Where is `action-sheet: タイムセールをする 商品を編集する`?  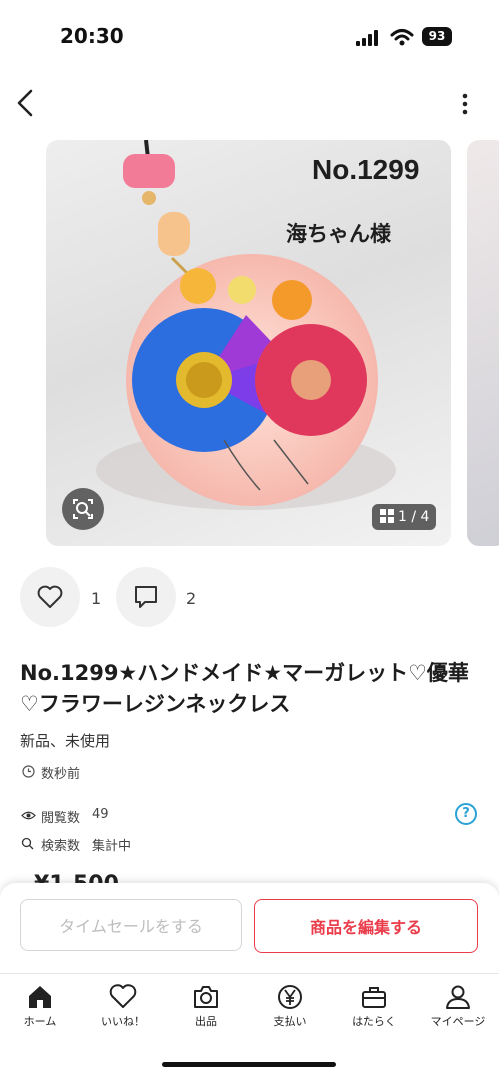 action-sheet: タイムセールをする 商品を編集する is located at coordinates (249, 928).